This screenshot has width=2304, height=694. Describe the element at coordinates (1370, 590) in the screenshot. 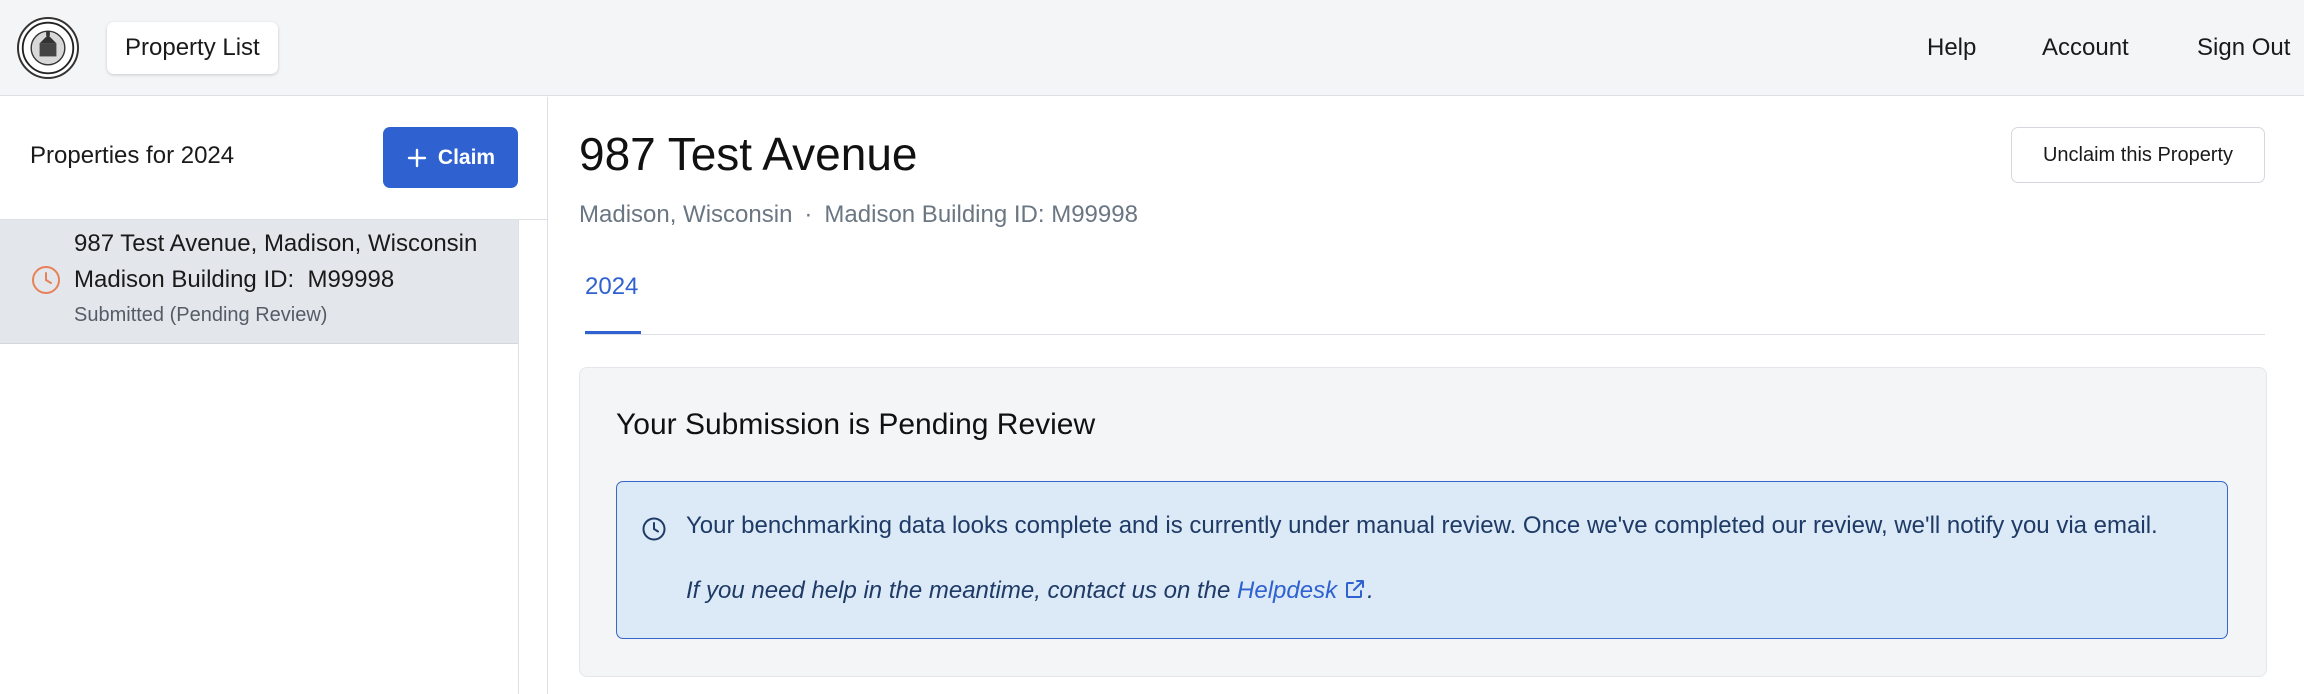

I see `help-suffix: .` at that location.